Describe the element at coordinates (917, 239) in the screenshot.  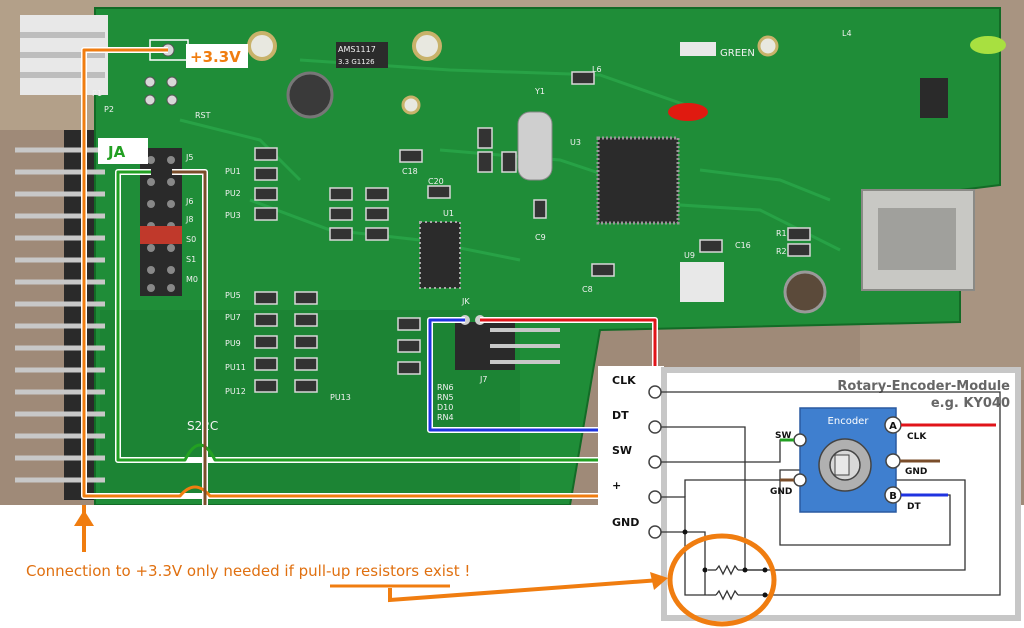
I see `usb-opening` at that location.